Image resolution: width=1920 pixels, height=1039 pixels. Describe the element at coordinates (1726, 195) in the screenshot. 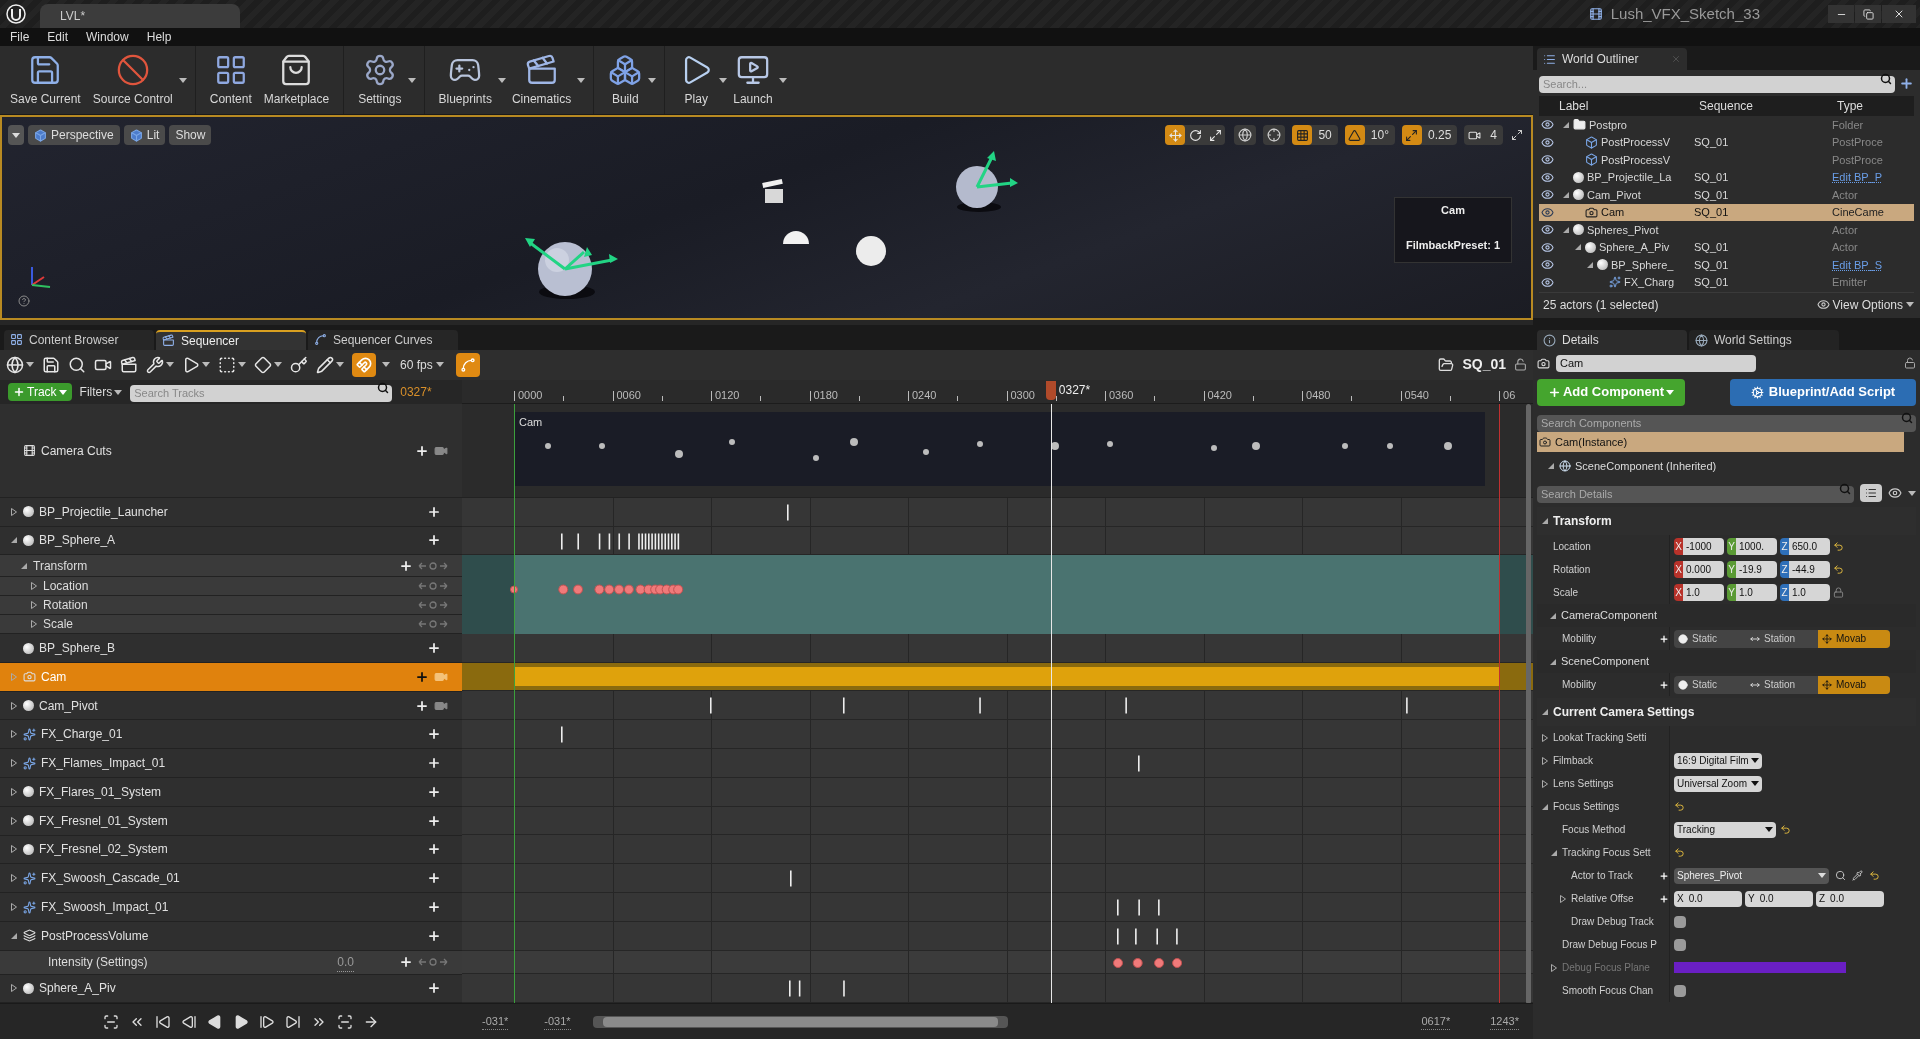

I see `outliner-row: Cam_Pivot SQ_01 Actor` at that location.